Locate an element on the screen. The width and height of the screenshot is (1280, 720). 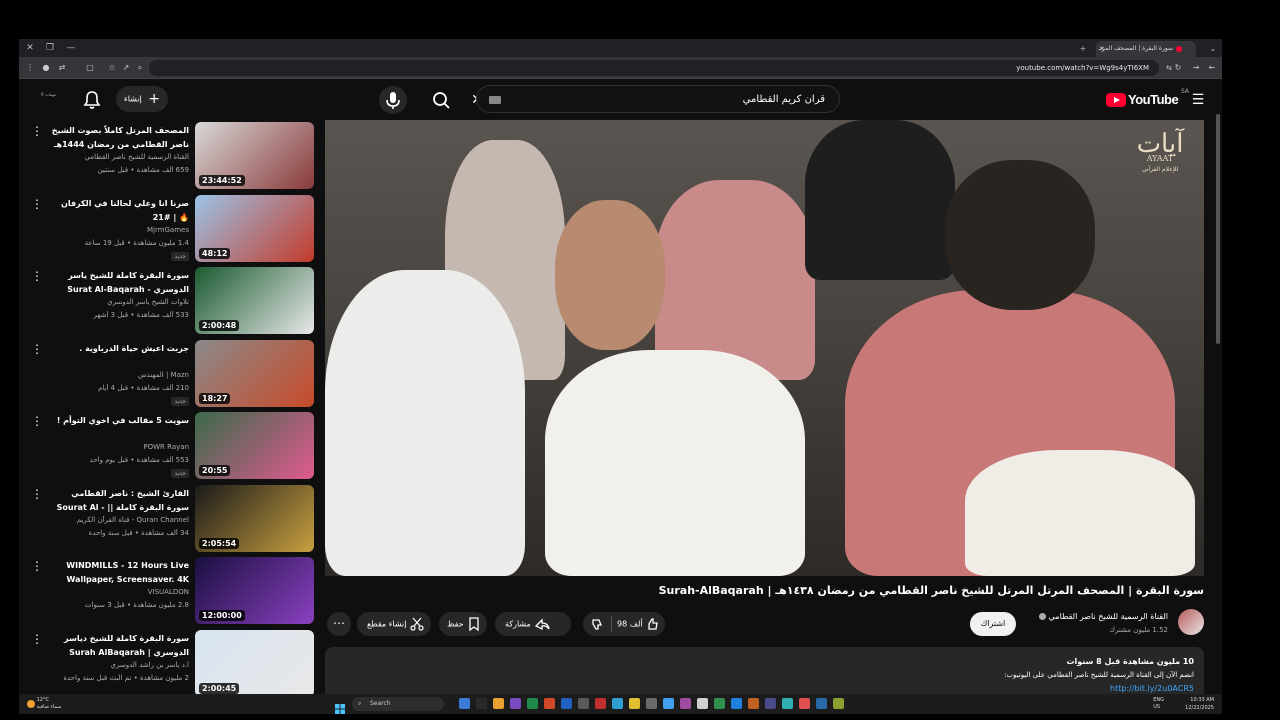
recommendation-title: جربت اعيش حياة الدرباوية . is located at coordinates (119, 349).